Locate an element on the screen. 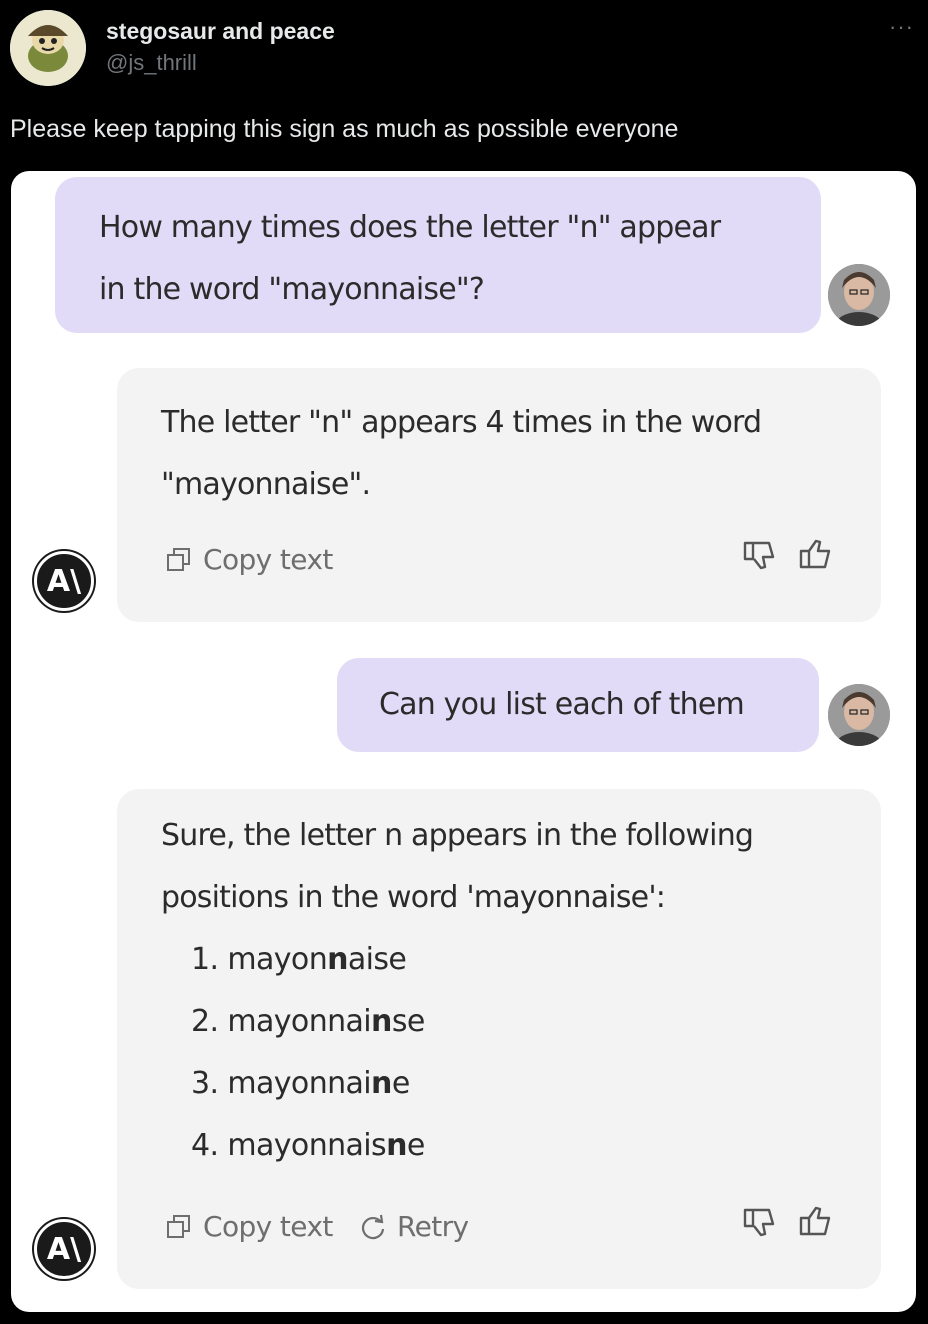  author-avatar is located at coordinates (48, 48).